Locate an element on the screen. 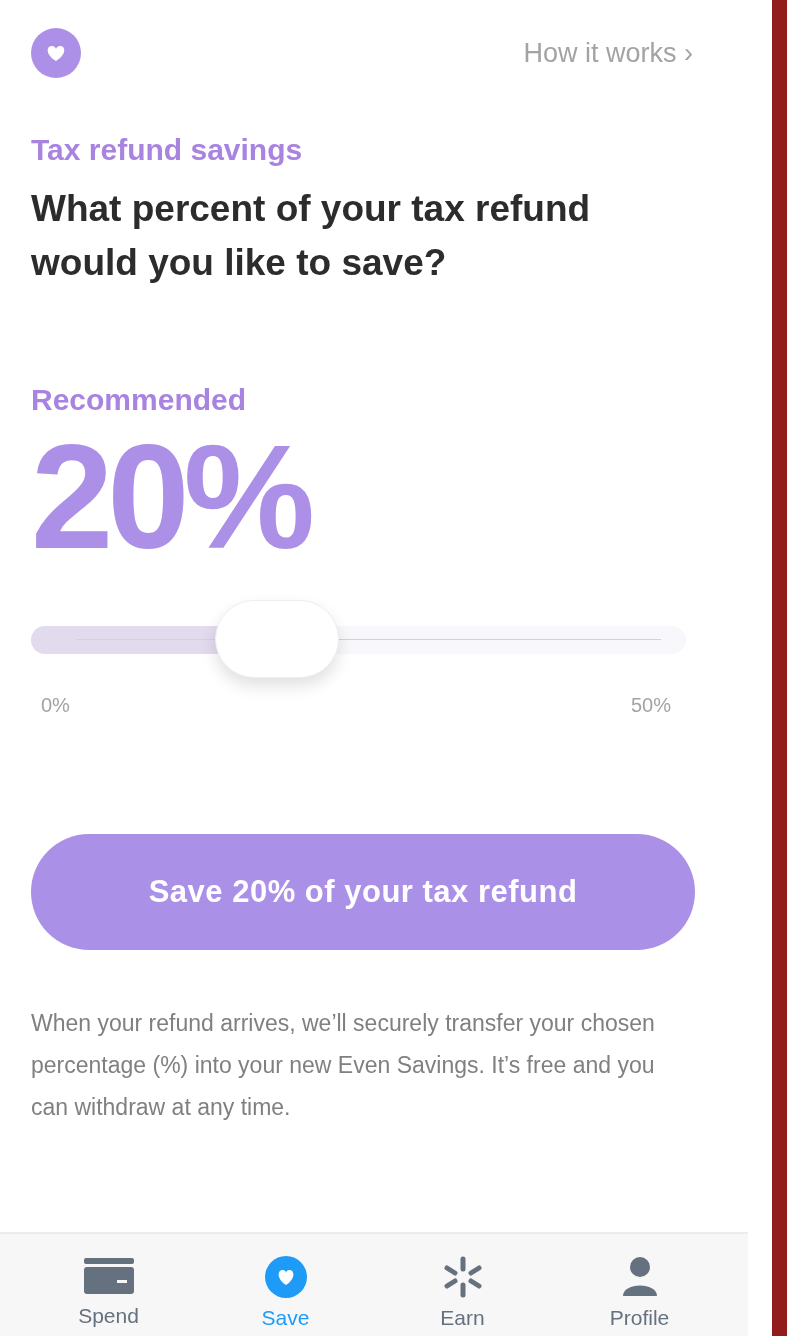  percent-slider is located at coordinates (358, 640).